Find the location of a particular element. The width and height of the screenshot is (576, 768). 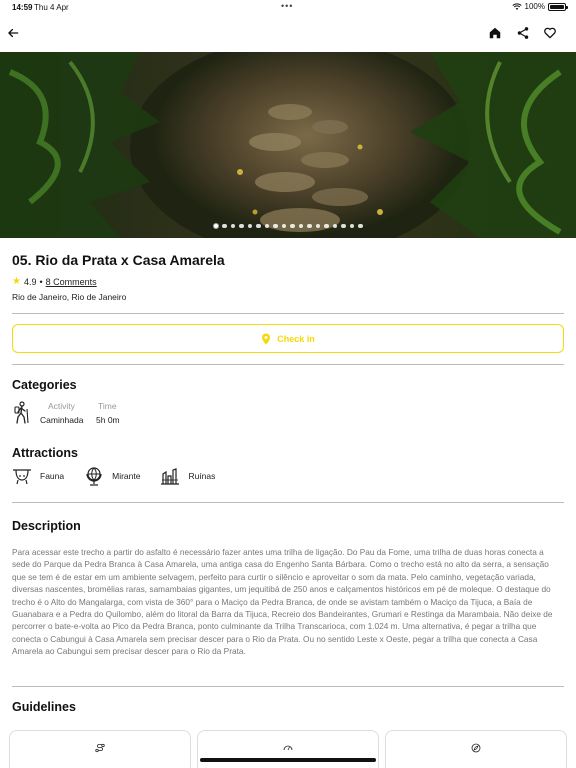

status-indicators: 100% is located at coordinates (539, 6).